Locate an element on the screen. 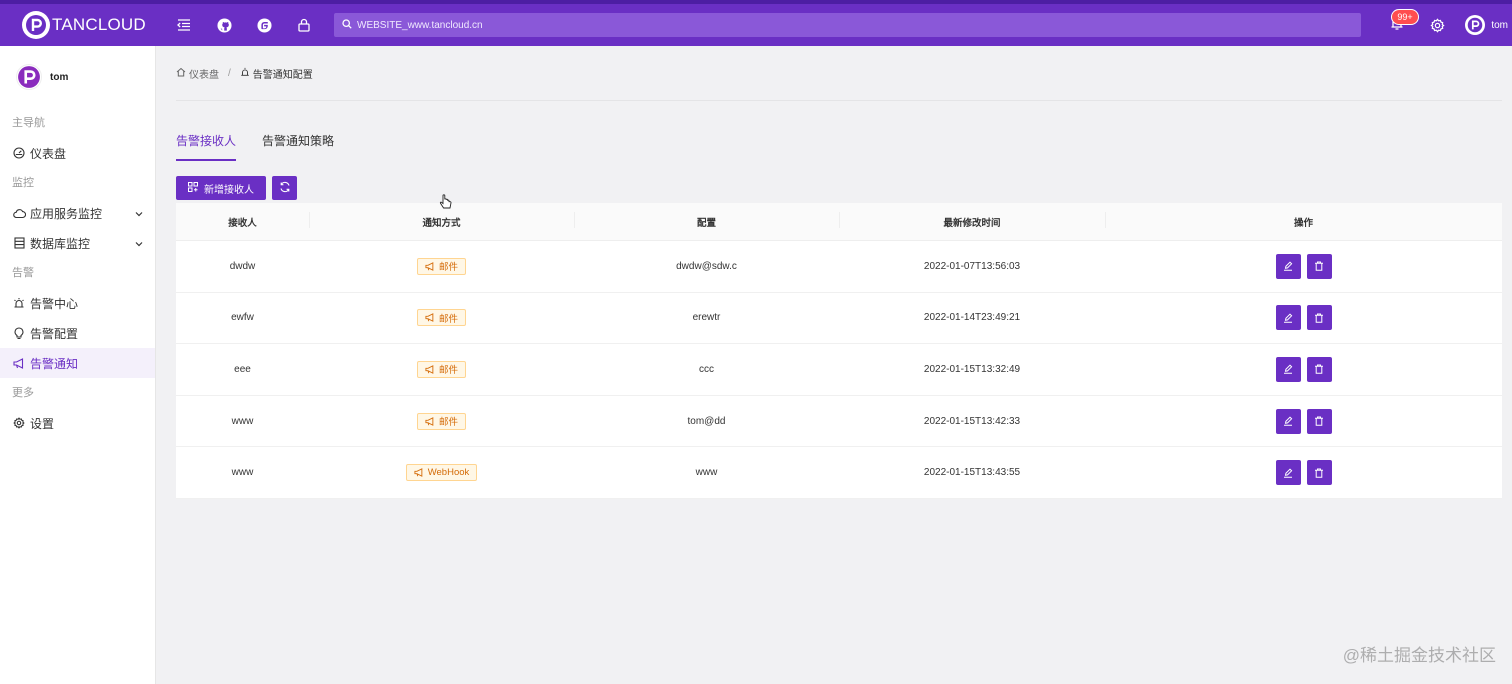 Image resolution: width=1512 pixels, height=684 pixels. gitee-icon is located at coordinates (264, 25).